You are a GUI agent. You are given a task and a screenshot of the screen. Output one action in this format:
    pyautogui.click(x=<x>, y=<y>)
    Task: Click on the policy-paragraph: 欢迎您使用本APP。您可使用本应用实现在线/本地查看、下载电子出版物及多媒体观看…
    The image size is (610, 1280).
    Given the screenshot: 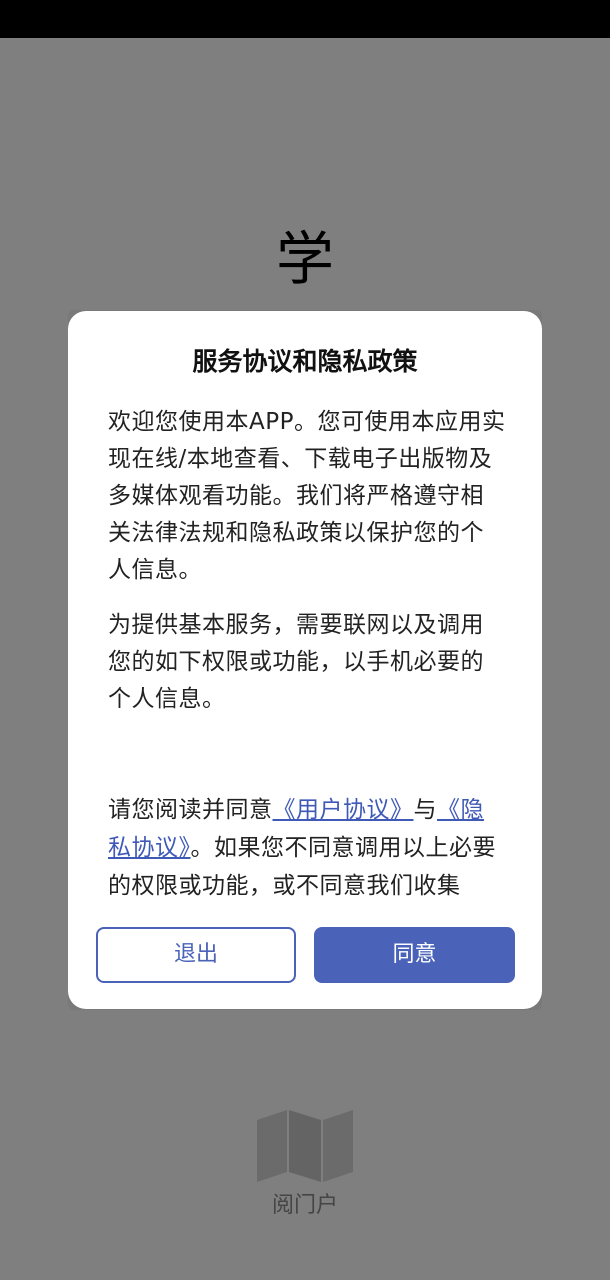 What is the action you would take?
    pyautogui.click(x=307, y=496)
    